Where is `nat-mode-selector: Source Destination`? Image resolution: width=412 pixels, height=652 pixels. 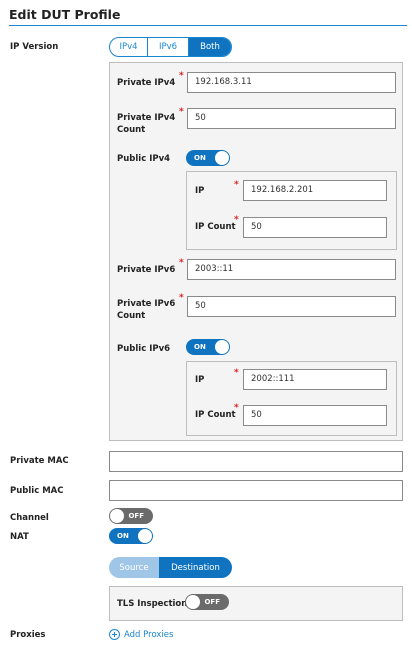
nat-mode-selector: Source Destination is located at coordinates (170, 567).